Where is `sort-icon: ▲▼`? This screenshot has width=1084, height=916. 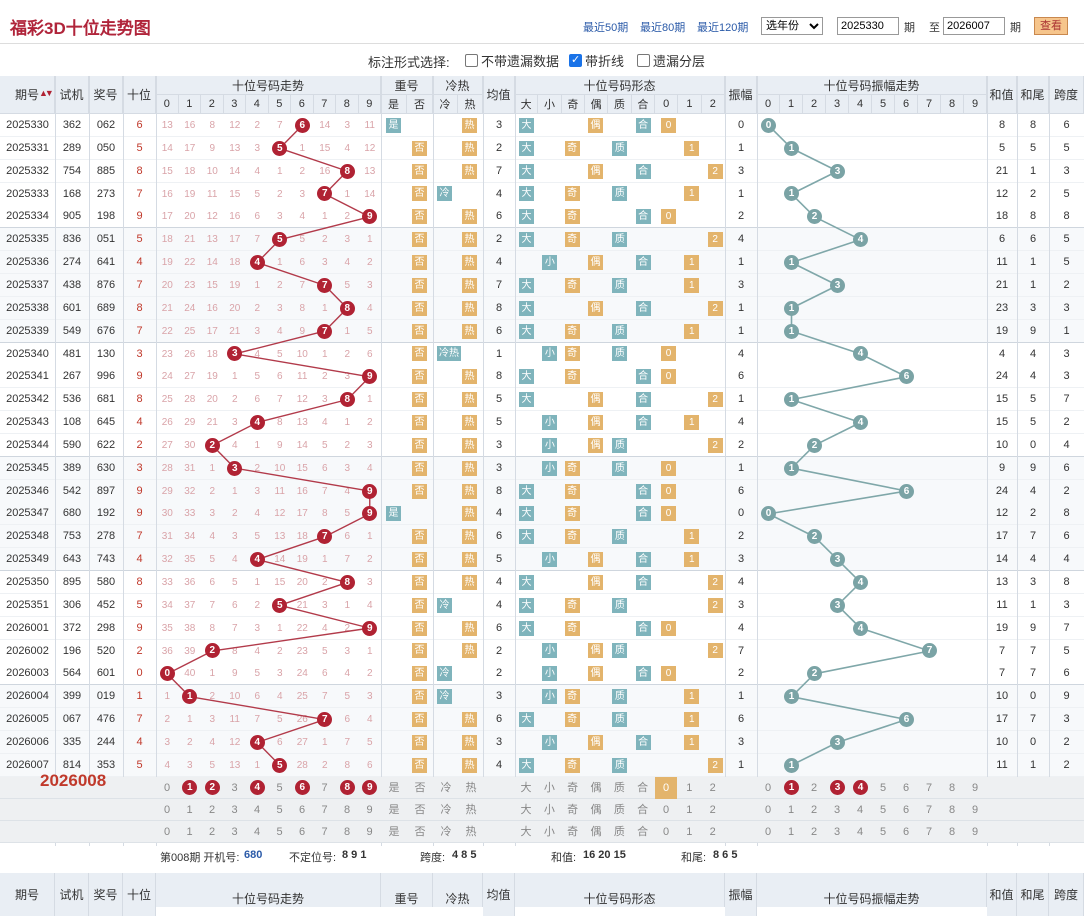
sort-icon: ▲▼ is located at coordinates (46, 93).